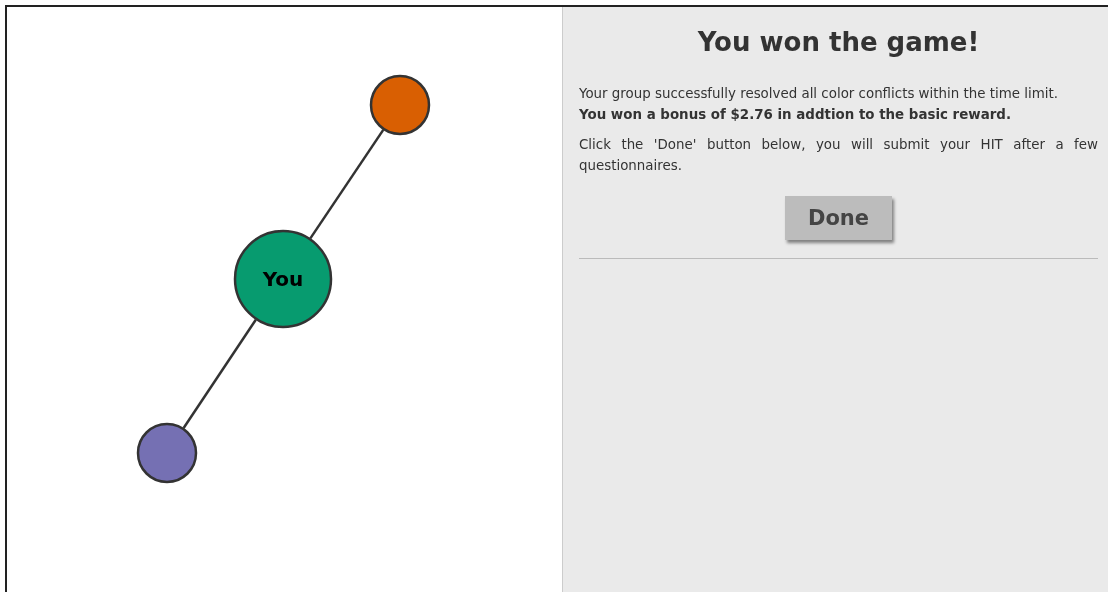 This screenshot has width=1108, height=592. Describe the element at coordinates (819, 94) in the screenshot. I see `result-message: Your group successfully resolved all color conflicts within the time limit.` at that location.